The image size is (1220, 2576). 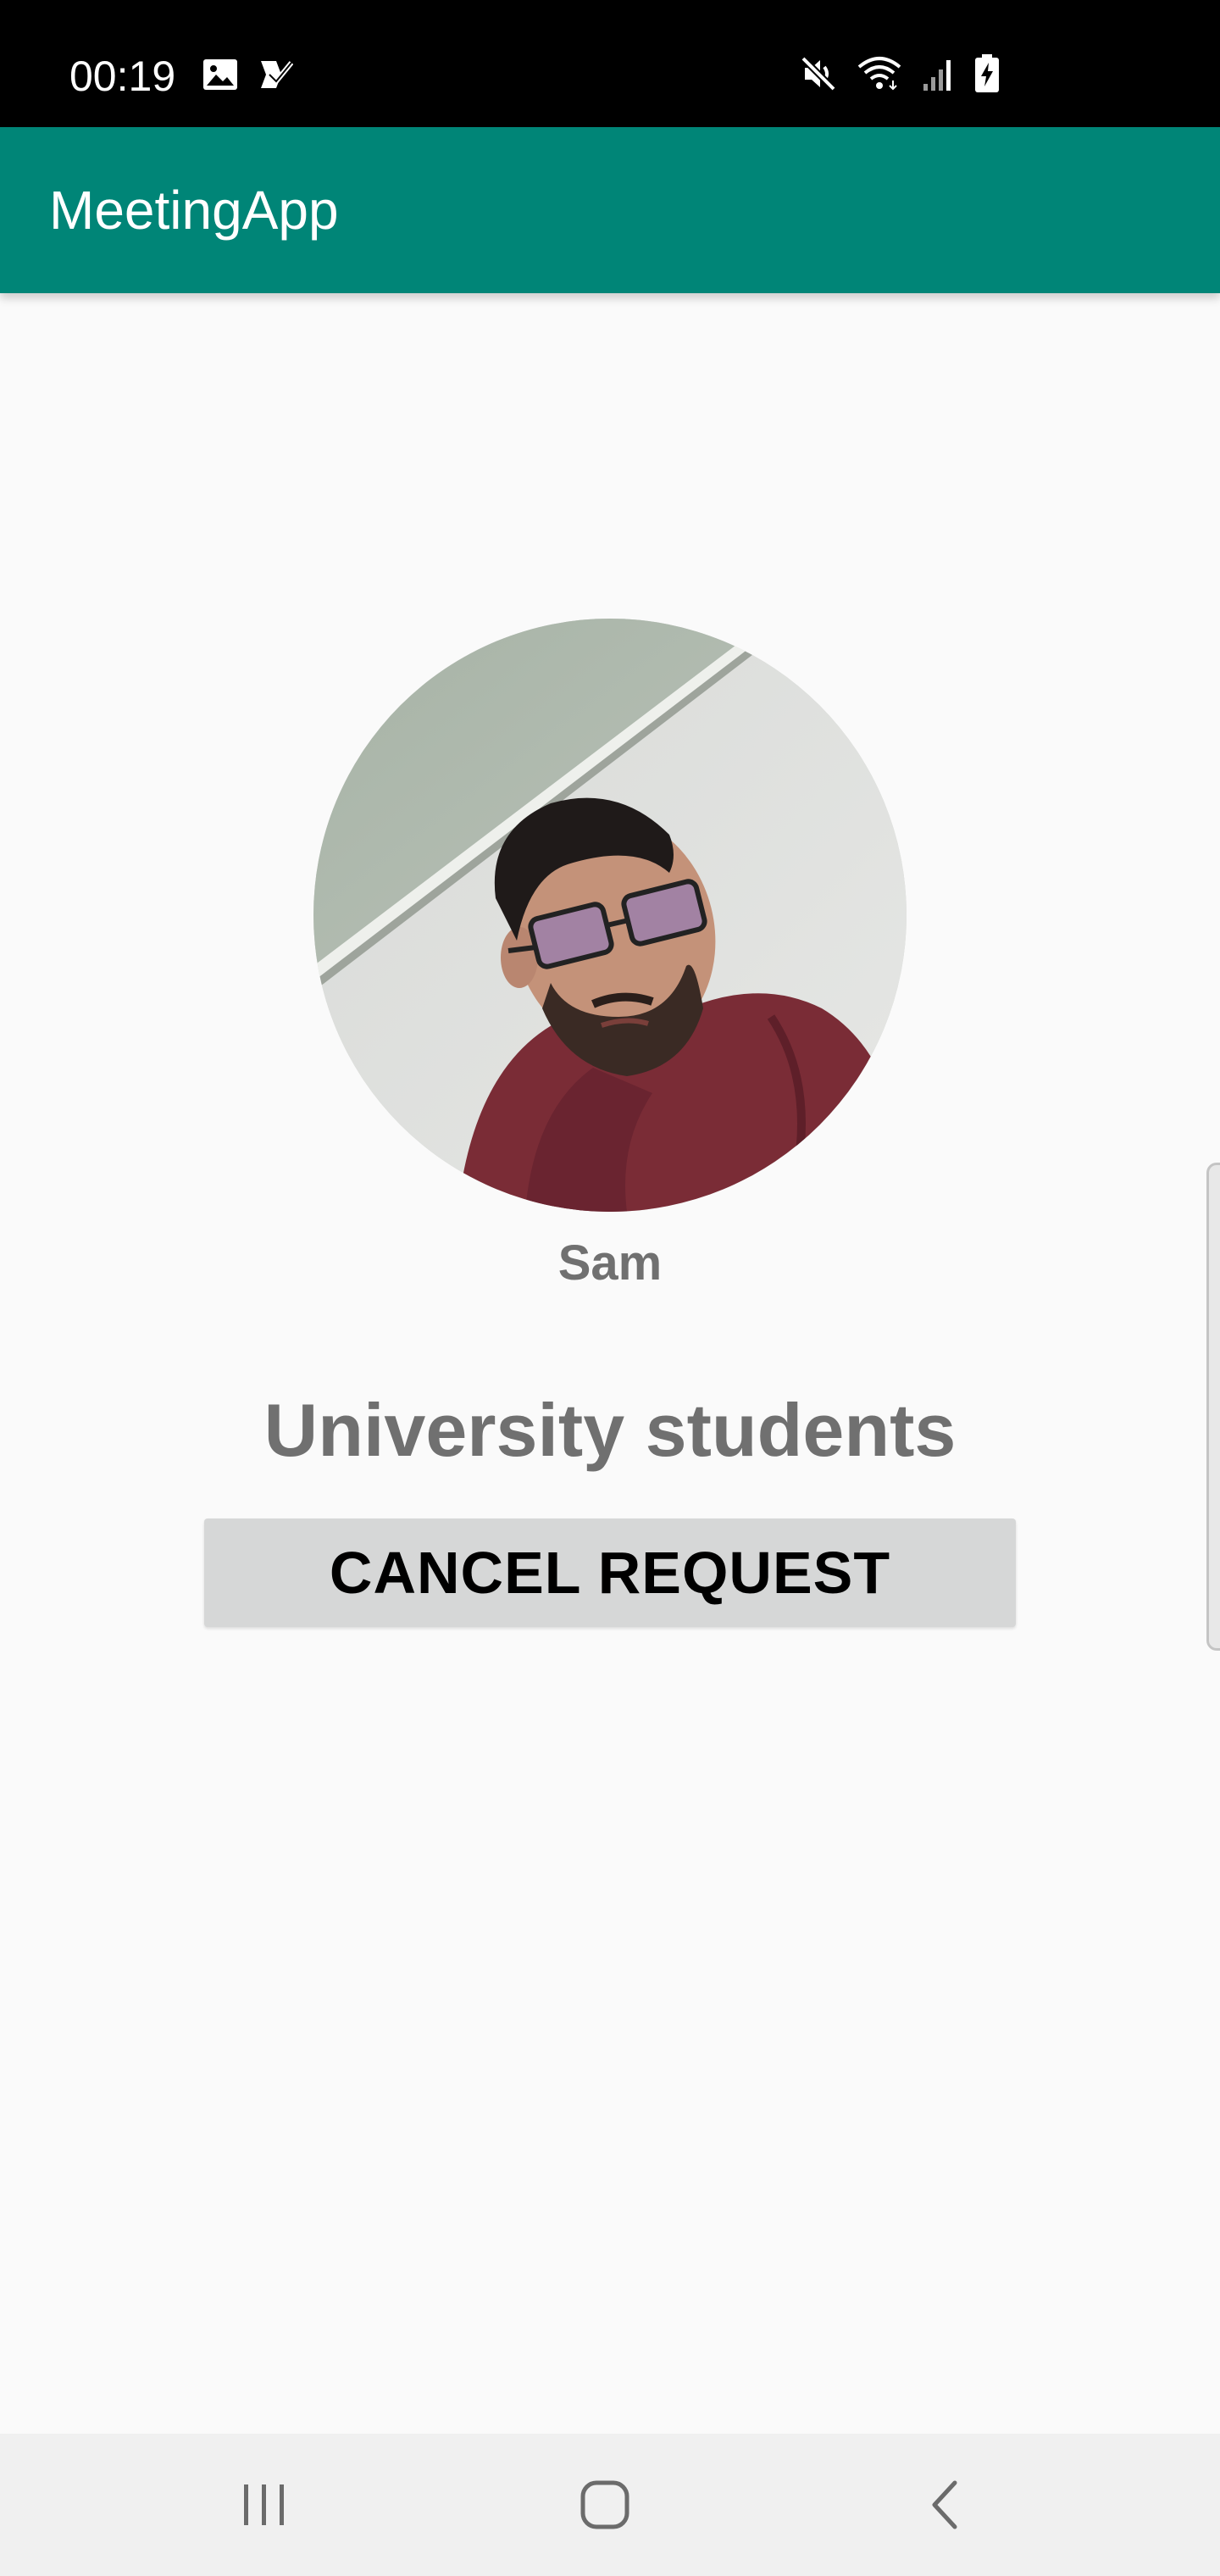 I want to click on back-button, so click(x=945, y=2504).